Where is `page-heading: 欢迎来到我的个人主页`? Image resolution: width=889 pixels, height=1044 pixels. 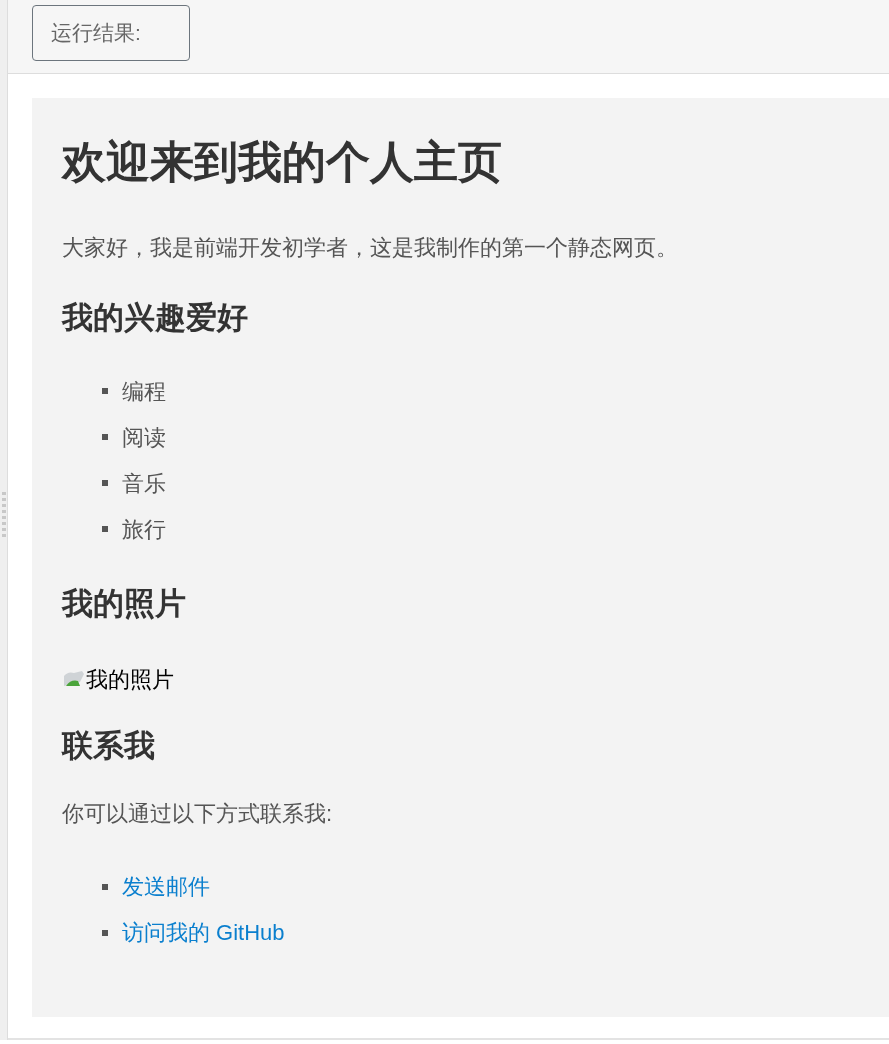 page-heading: 欢迎来到我的个人主页 is located at coordinates (282, 162).